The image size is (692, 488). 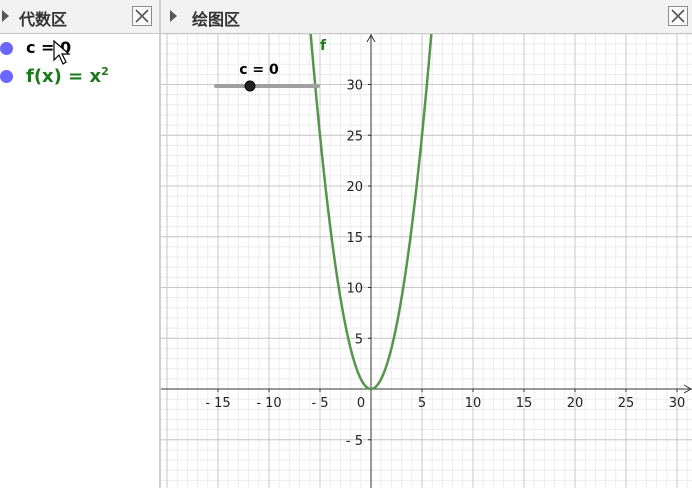 What do you see at coordinates (422, 403) in the screenshot?
I see `x-tick-label: 5` at bounding box center [422, 403].